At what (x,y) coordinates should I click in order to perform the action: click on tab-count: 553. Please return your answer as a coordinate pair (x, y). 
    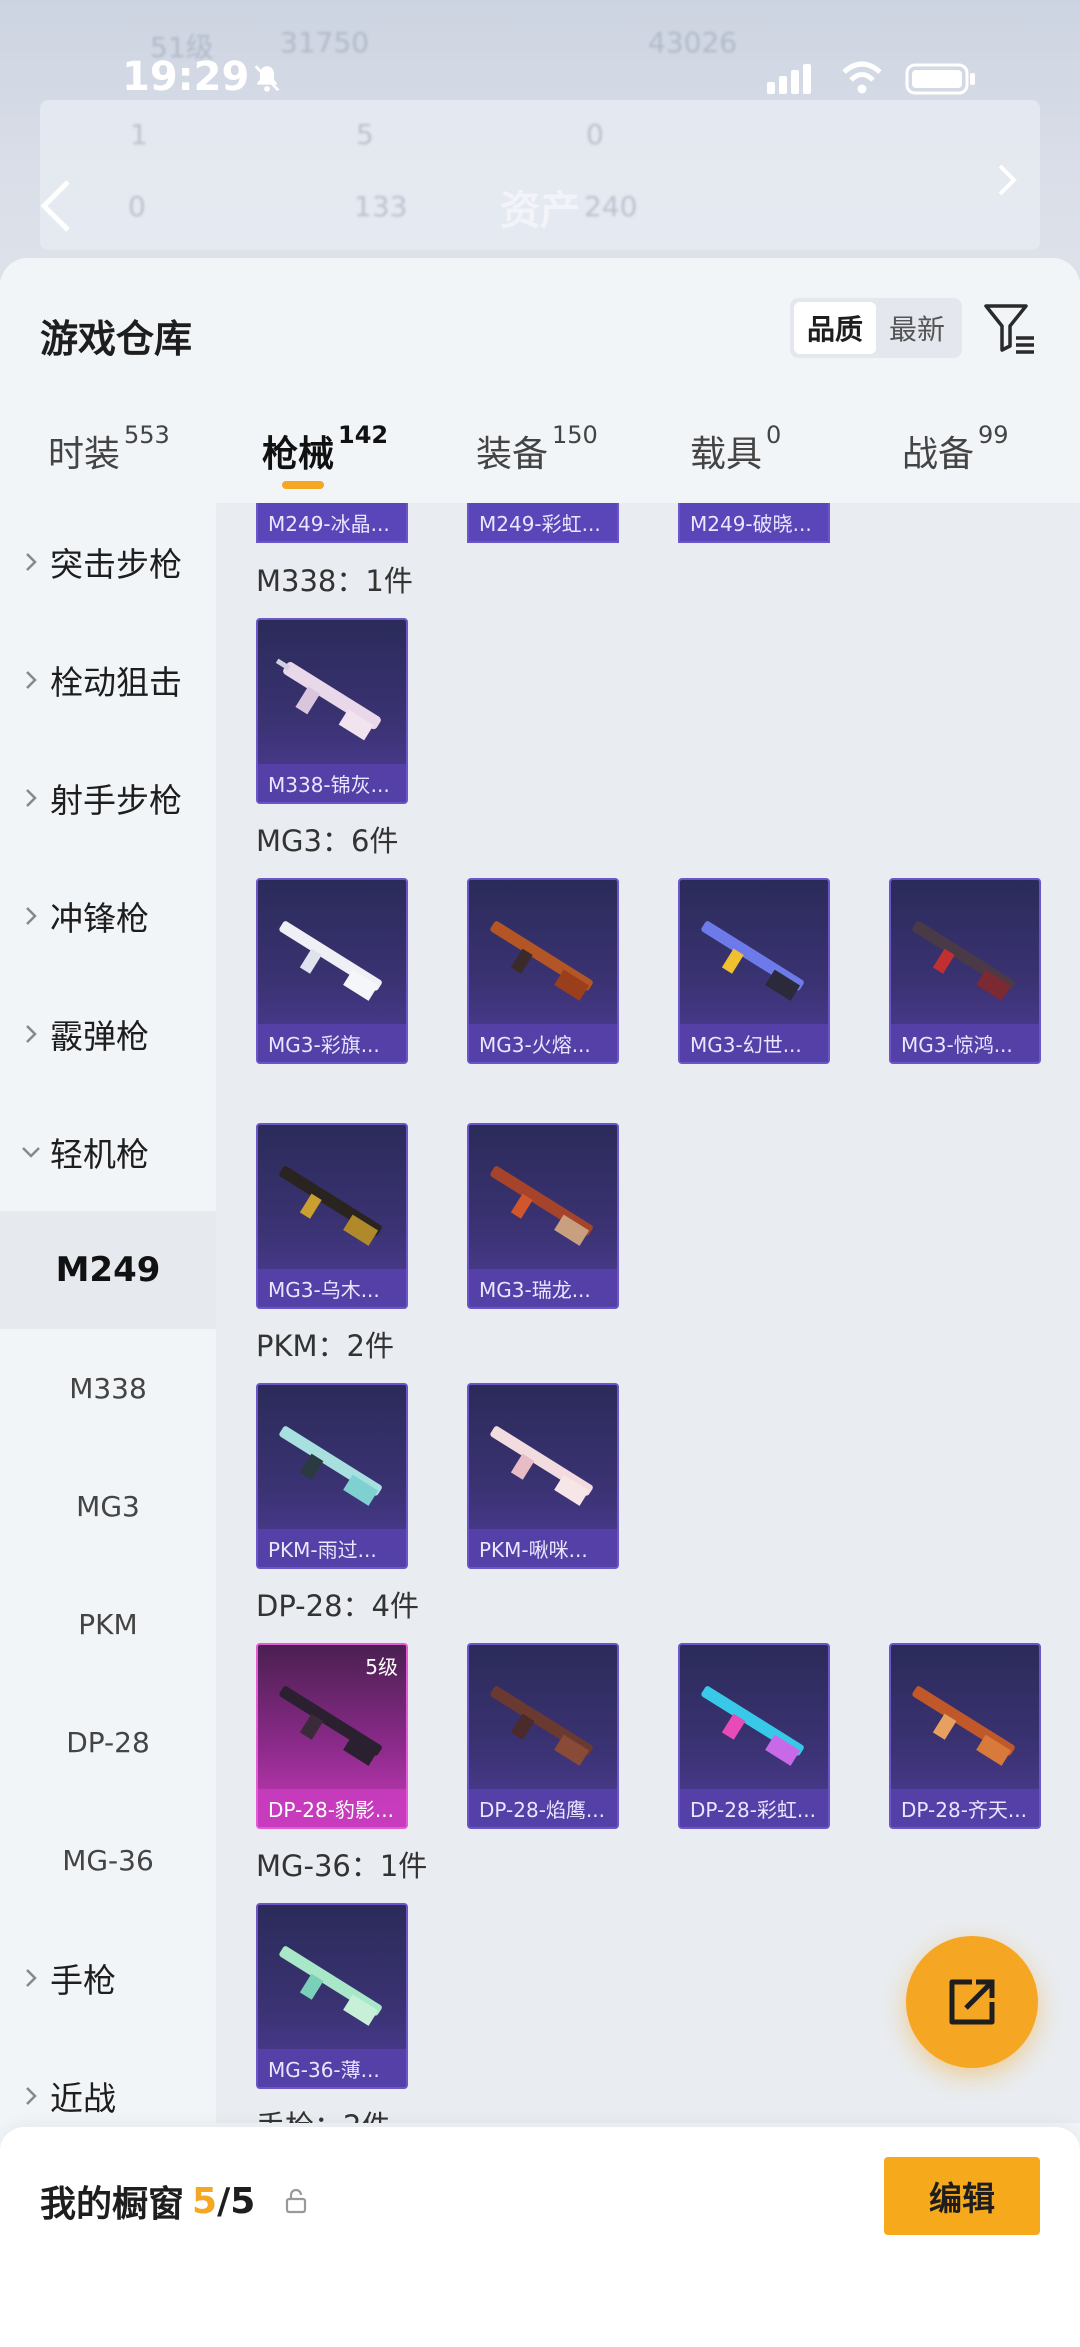
    Looking at the image, I should click on (147, 435).